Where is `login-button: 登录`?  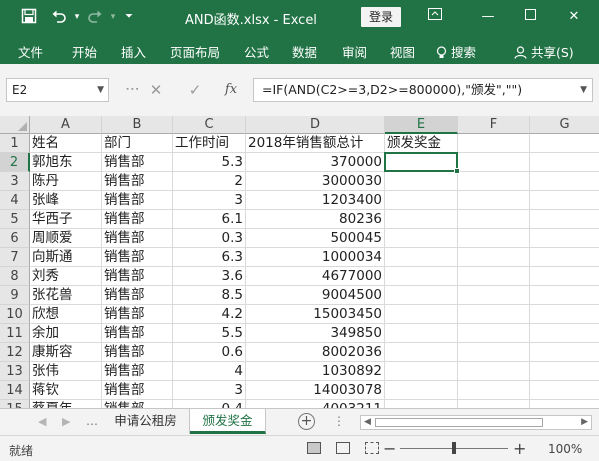 login-button: 登录 is located at coordinates (381, 17).